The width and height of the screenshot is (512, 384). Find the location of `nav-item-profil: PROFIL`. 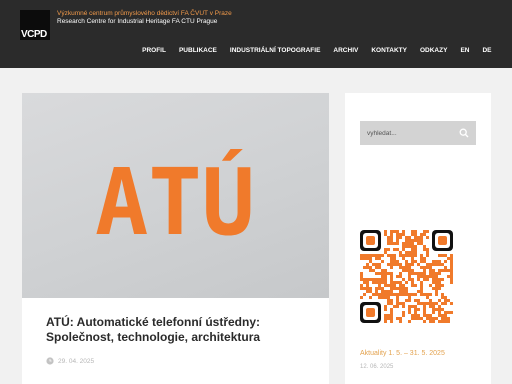

nav-item-profil: PROFIL is located at coordinates (154, 50).